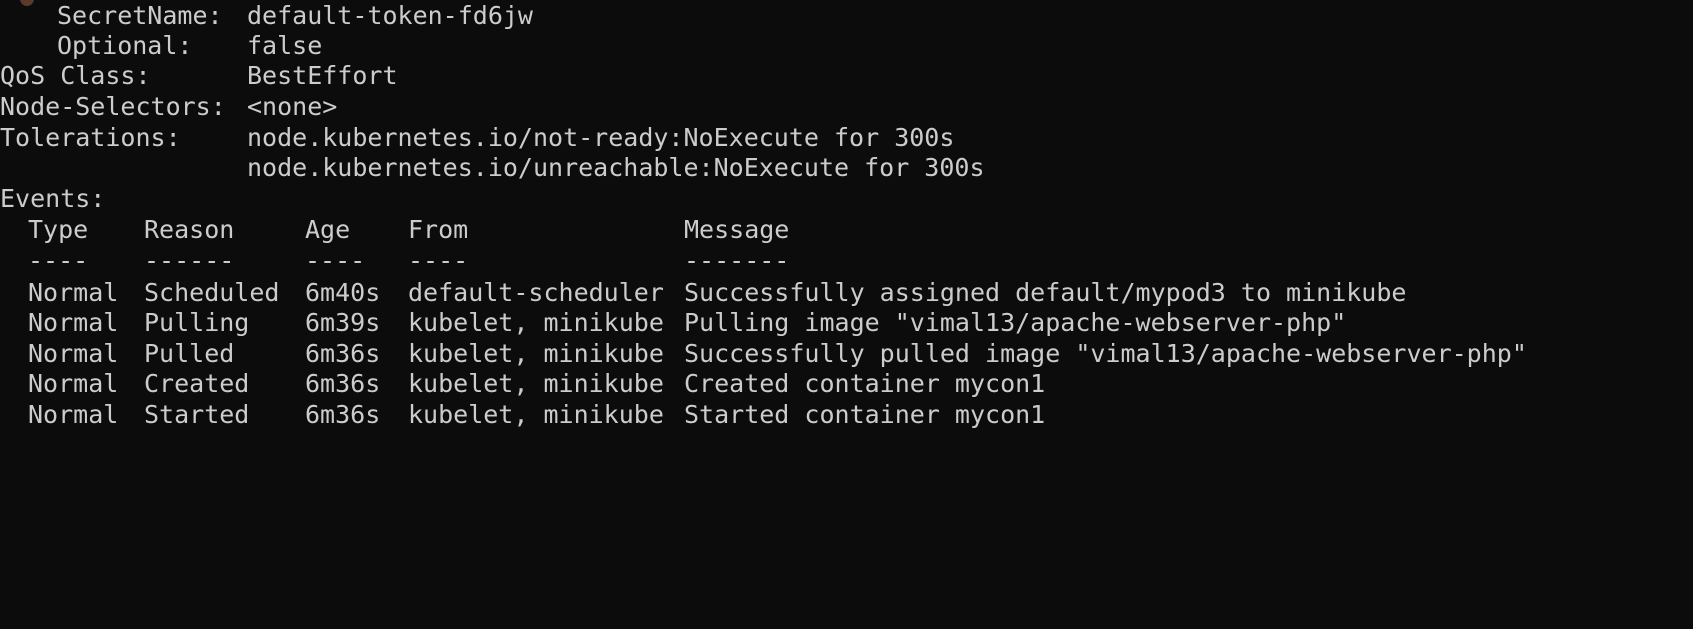  I want to click on qos-class-key: QoS Class:, so click(75, 75).